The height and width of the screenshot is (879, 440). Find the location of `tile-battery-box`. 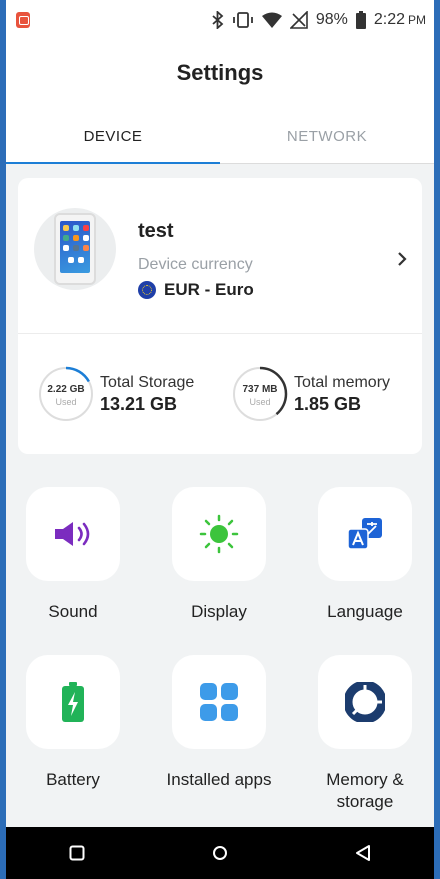

tile-battery-box is located at coordinates (73, 702).